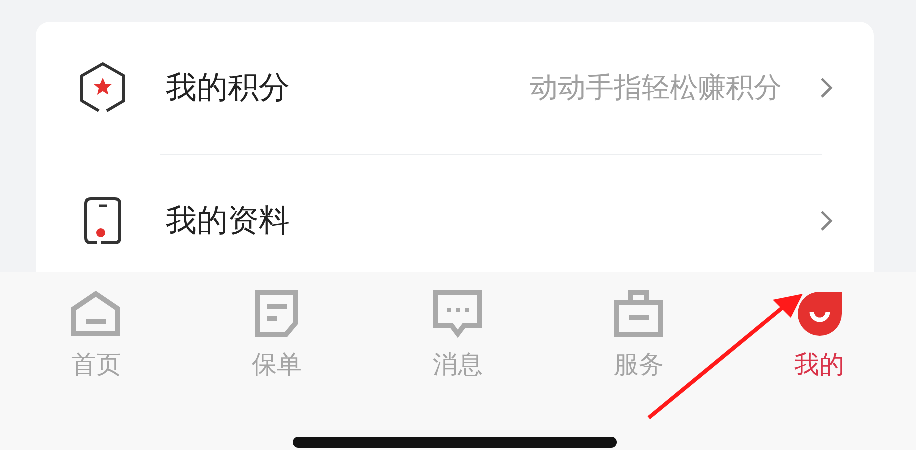 The width and height of the screenshot is (916, 450). Describe the element at coordinates (639, 314) in the screenshot. I see `briefcase-icon` at that location.